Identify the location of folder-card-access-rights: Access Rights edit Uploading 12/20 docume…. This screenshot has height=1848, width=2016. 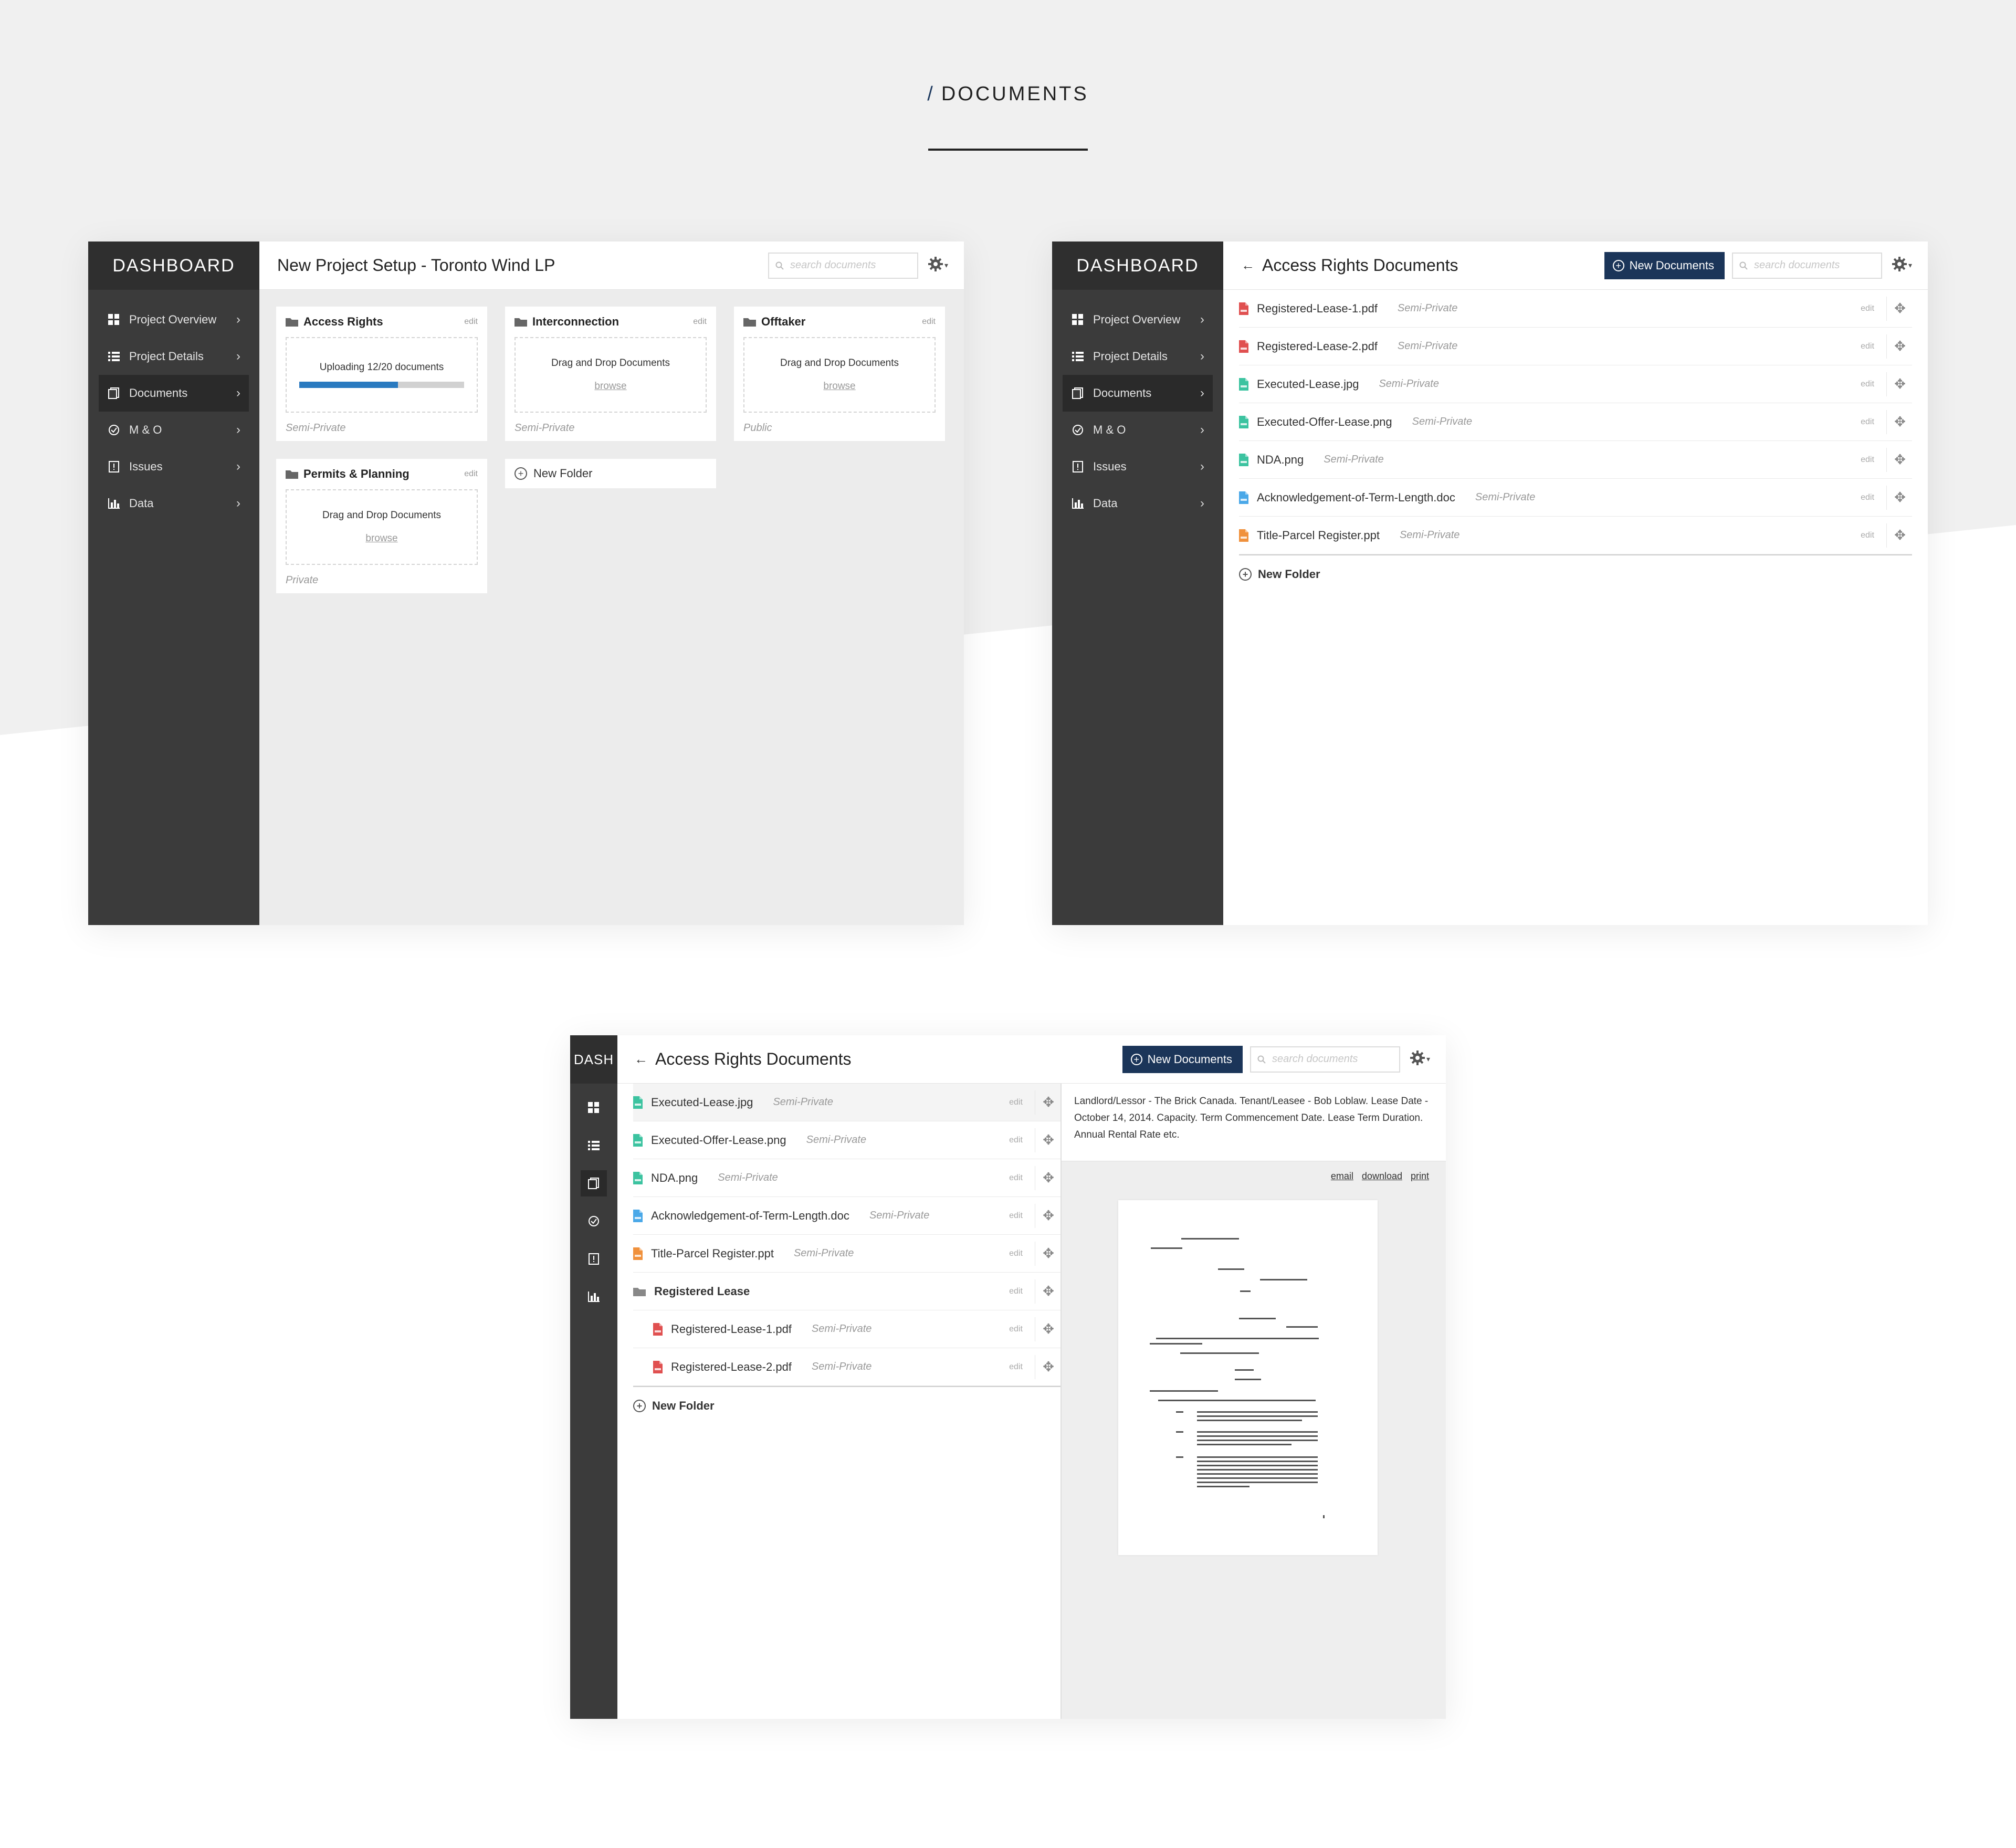
(381, 374).